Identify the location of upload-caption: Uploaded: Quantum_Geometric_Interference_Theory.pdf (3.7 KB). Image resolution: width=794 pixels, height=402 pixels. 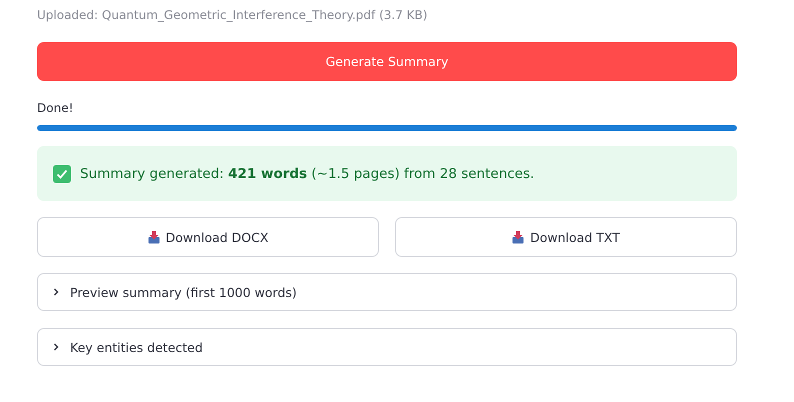
(232, 15).